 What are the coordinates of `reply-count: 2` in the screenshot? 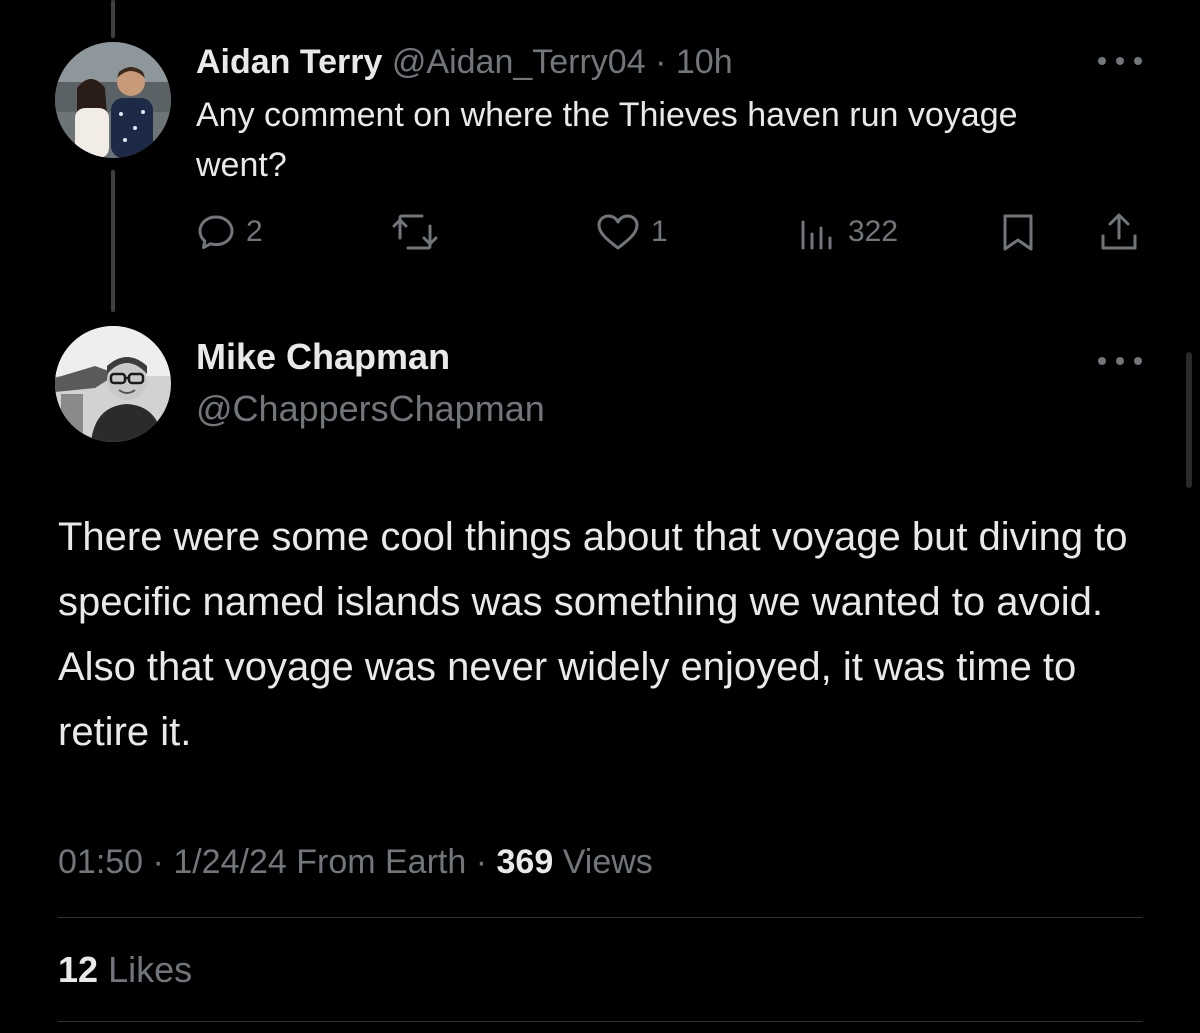 It's located at (254, 231).